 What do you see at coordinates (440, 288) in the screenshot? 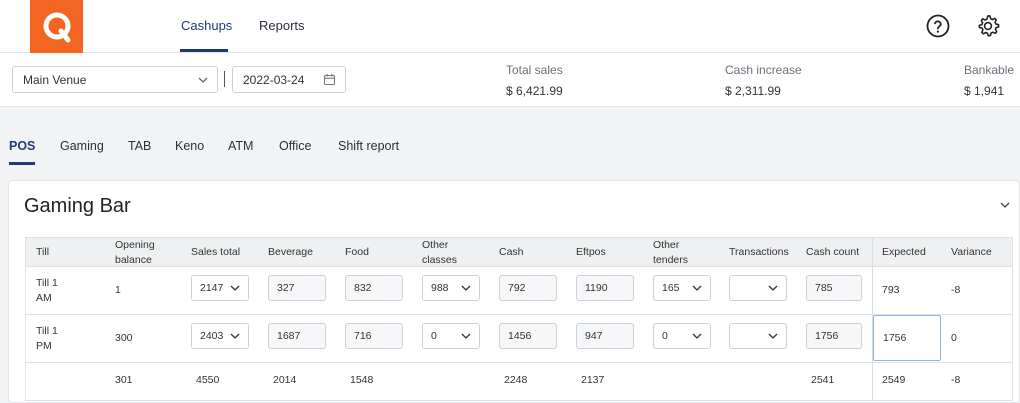
I see `row1-other-classes-value: 988` at bounding box center [440, 288].